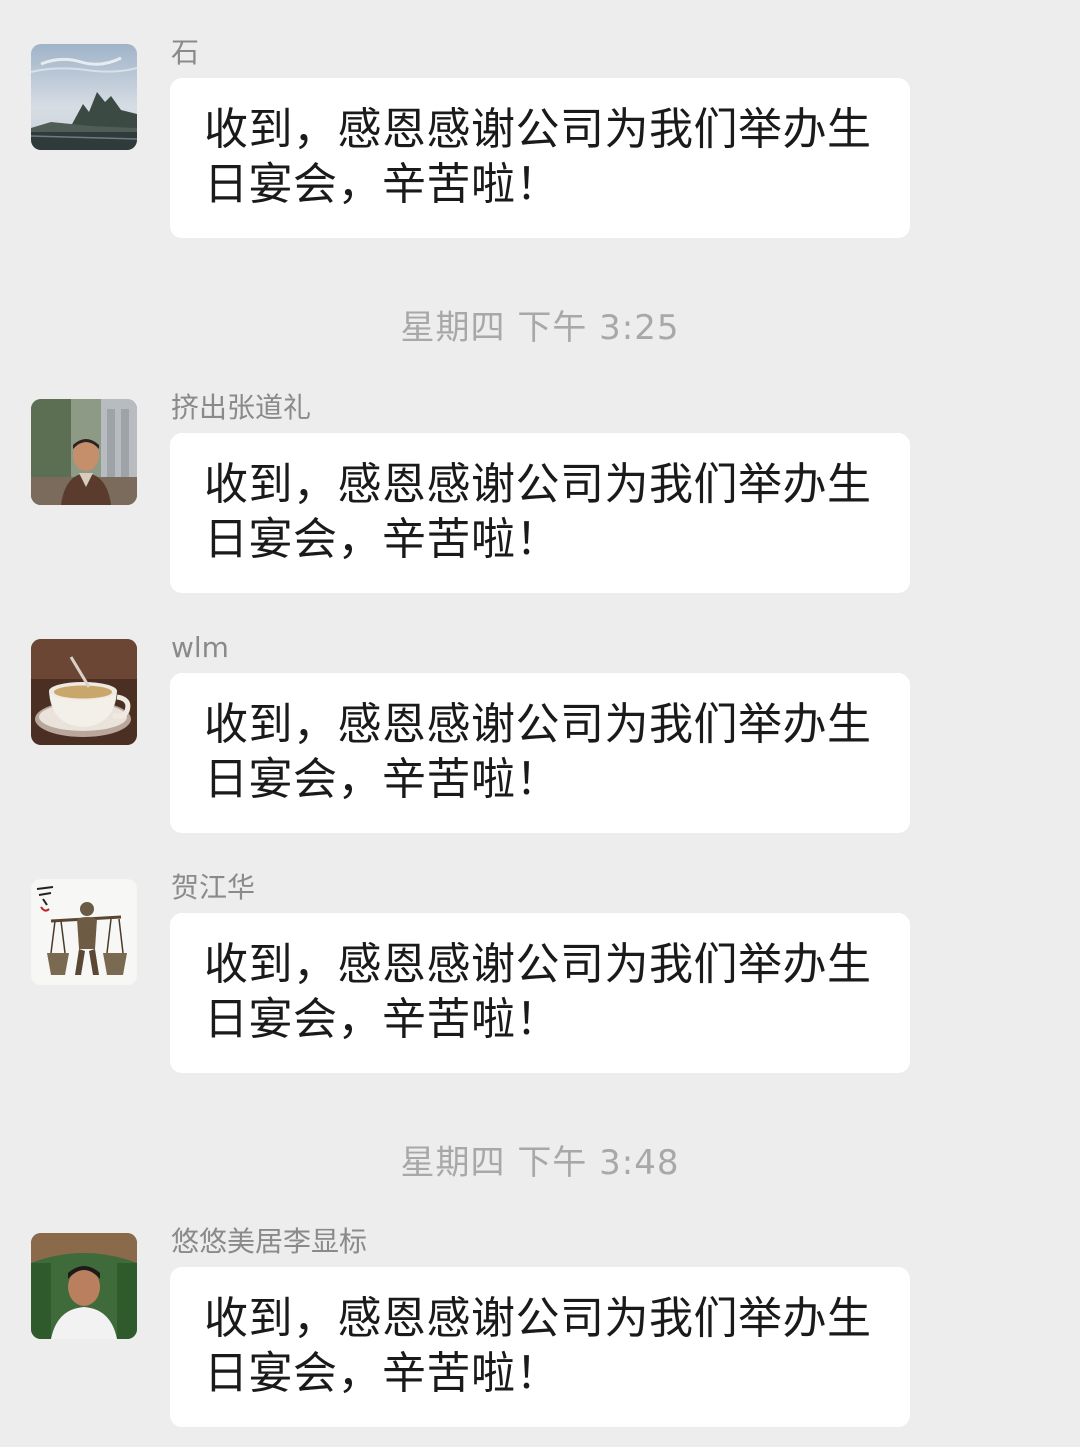  What do you see at coordinates (540, 328) in the screenshot?
I see `timestamp-label: 星期四 下午 3:25` at bounding box center [540, 328].